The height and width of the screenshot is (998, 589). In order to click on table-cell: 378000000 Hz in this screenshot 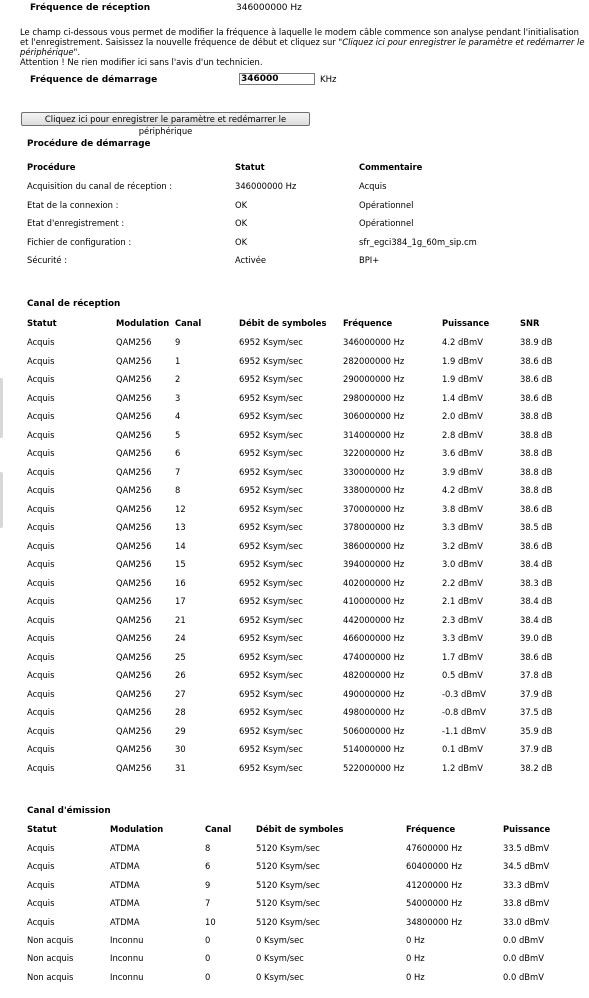, I will do `click(374, 527)`.